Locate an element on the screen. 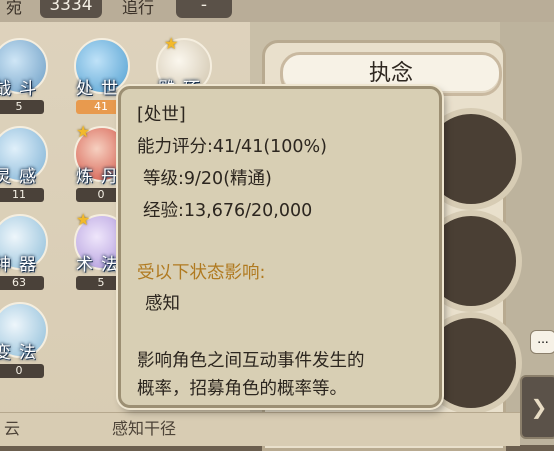 The image size is (554, 451). top-left-label: 宛 is located at coordinates (14, 8).